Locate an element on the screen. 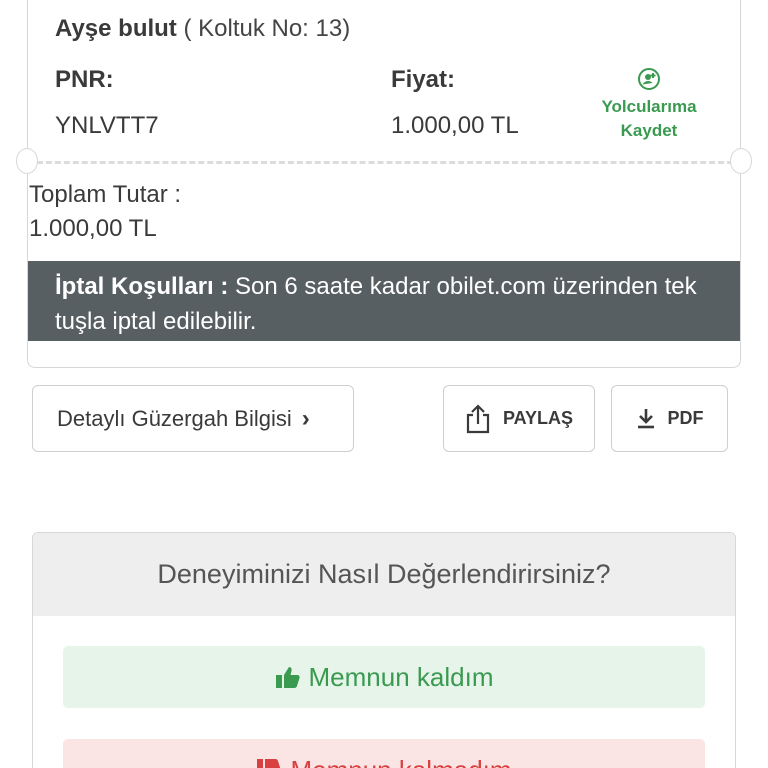 The height and width of the screenshot is (768, 768). ticket-divider is located at coordinates (385, 162).